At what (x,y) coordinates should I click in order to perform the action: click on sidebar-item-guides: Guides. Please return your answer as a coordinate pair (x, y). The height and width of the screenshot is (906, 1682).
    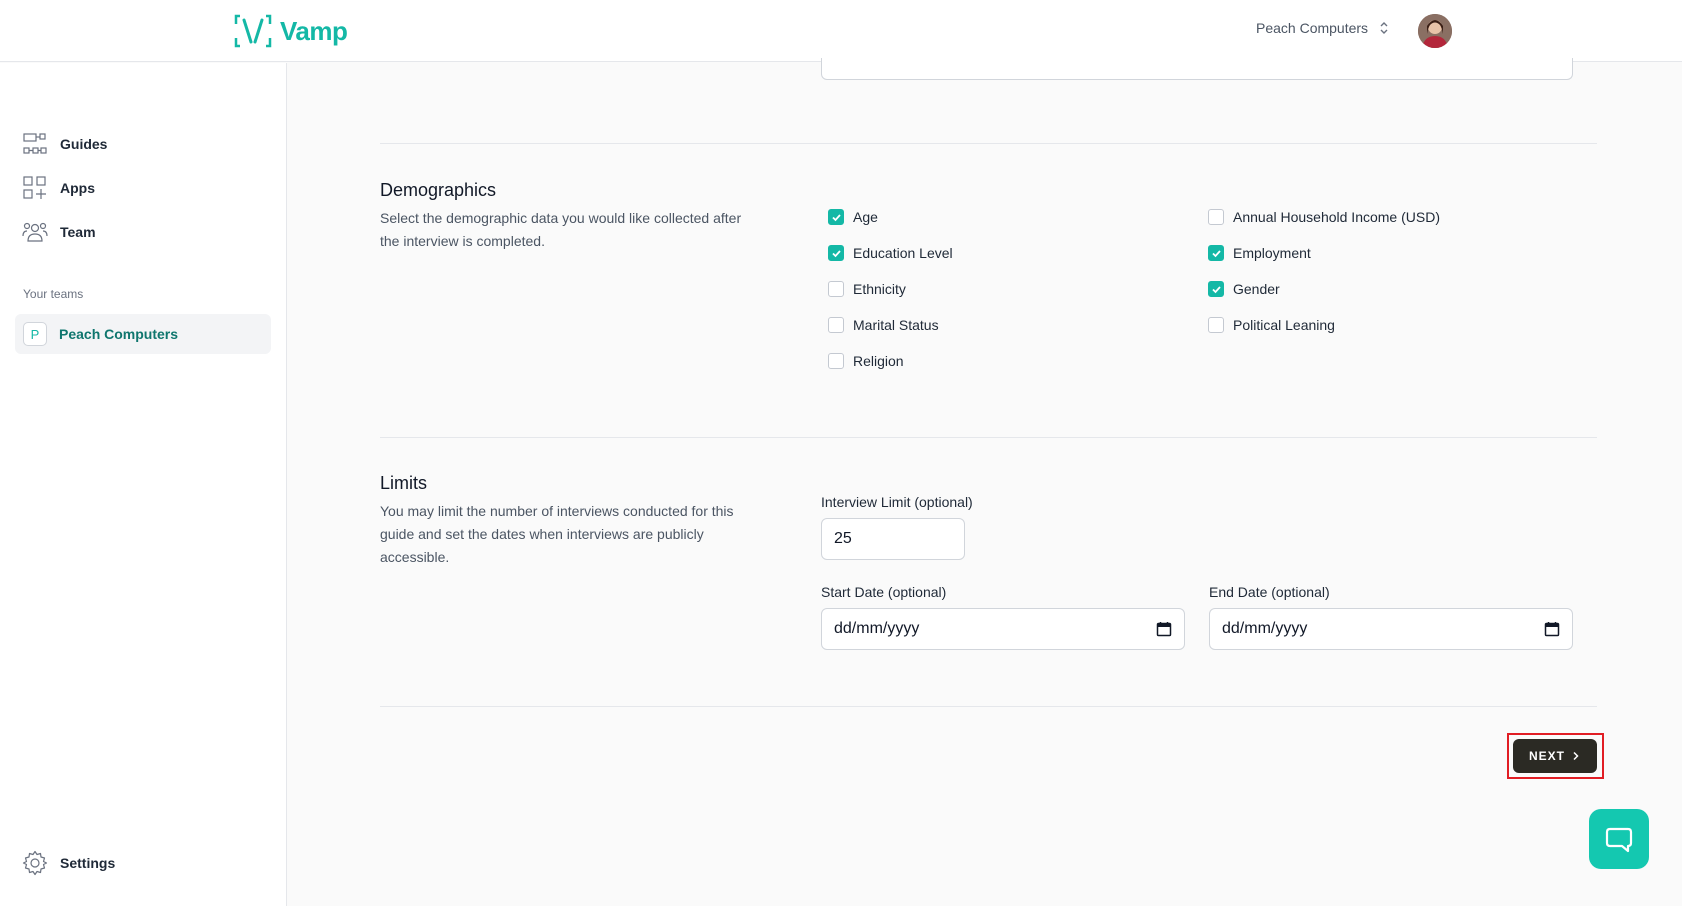
    Looking at the image, I should click on (64, 144).